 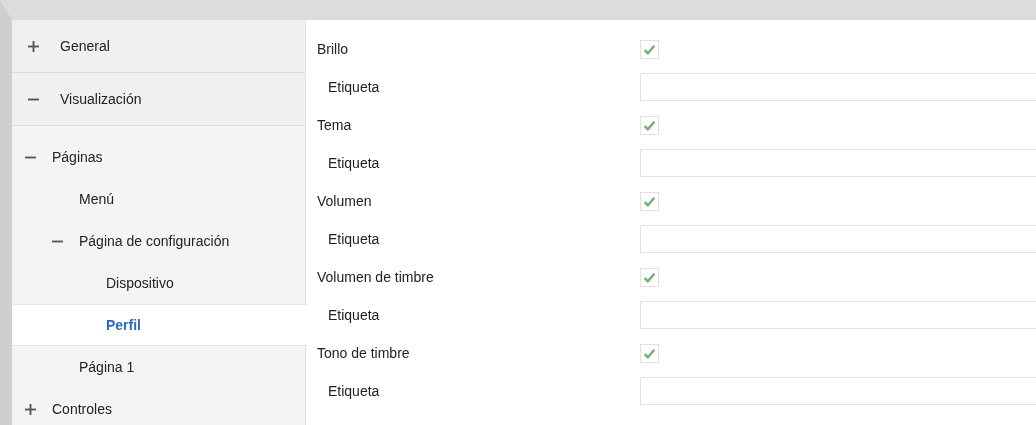 I want to click on setting-label: Brillo, so click(x=333, y=49).